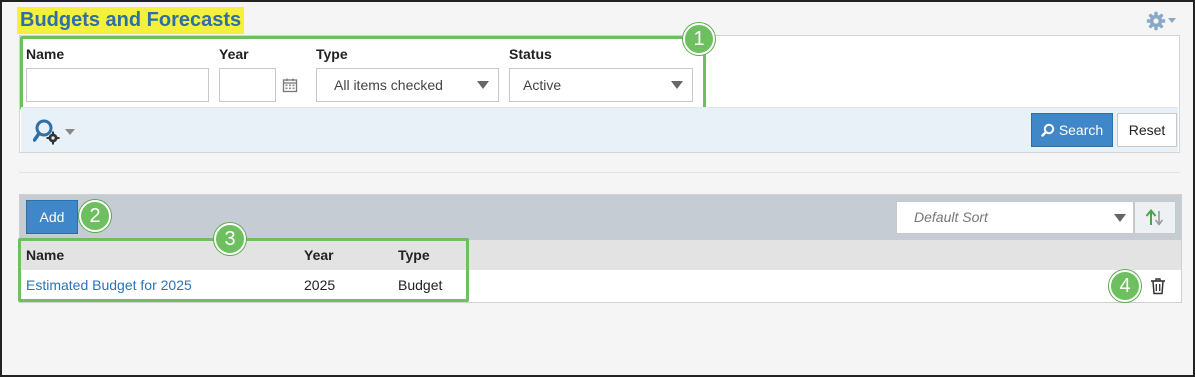 The height and width of the screenshot is (377, 1195). Describe the element at coordinates (1015, 217) in the screenshot. I see `sort-select: Default Sort` at that location.